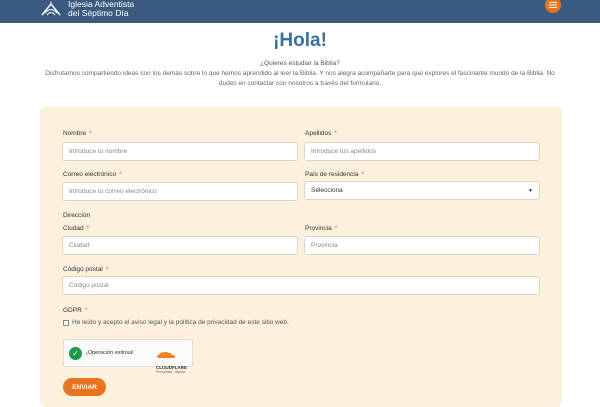  Describe the element at coordinates (318, 133) in the screenshot. I see `apellidos-label-text: Apellidos` at that location.